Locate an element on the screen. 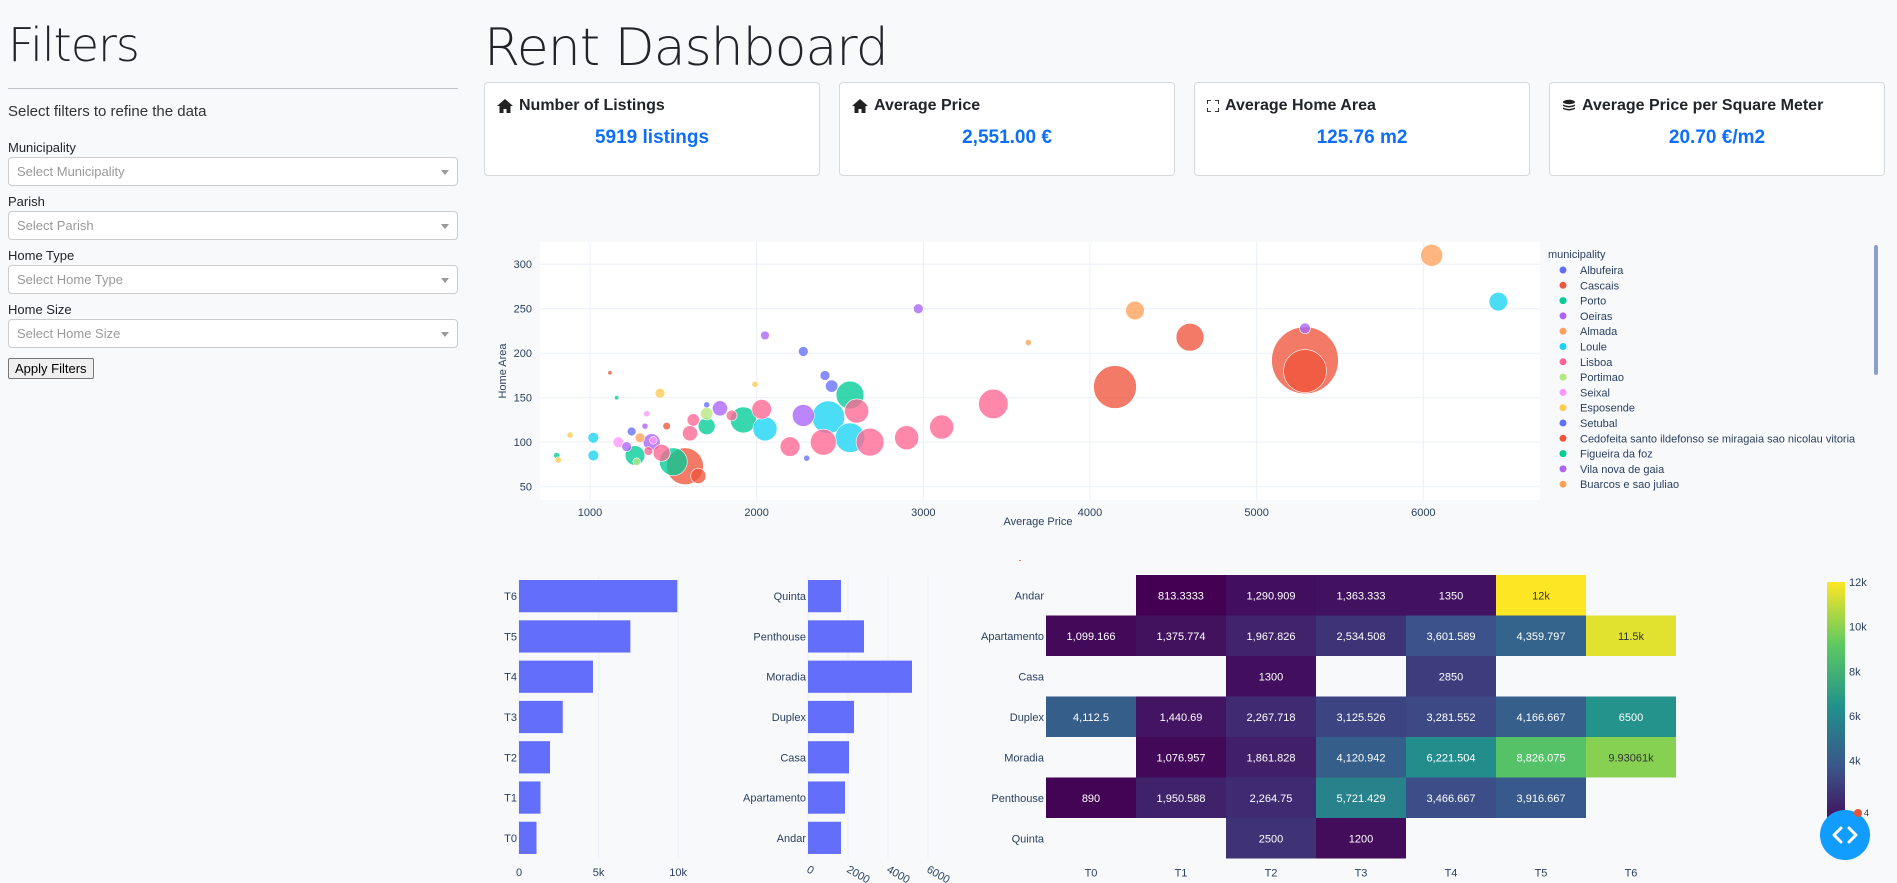 The width and height of the screenshot is (1897, 883). x-tick-label: 5k is located at coordinates (599, 873).